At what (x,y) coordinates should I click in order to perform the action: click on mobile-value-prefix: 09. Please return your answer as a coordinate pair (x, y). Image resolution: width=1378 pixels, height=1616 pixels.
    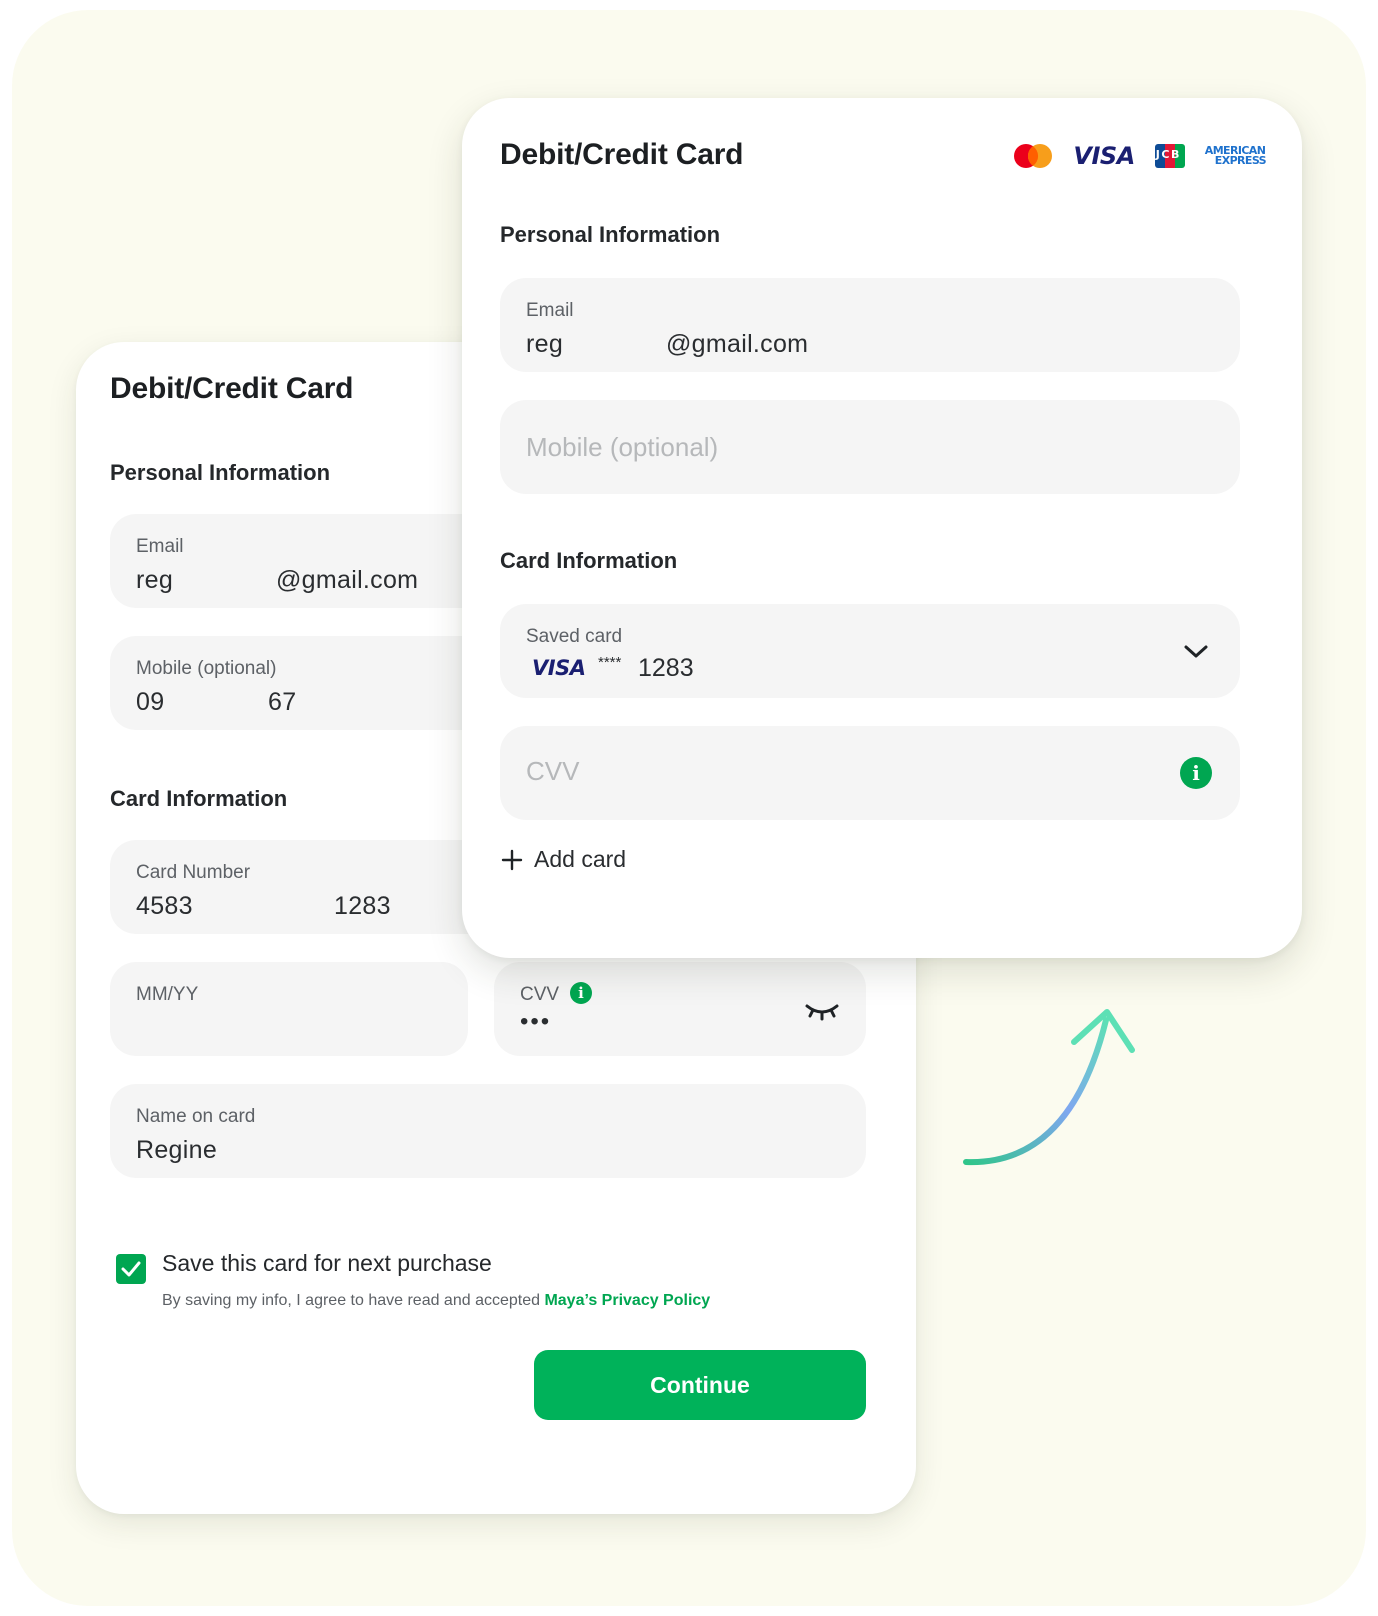
    Looking at the image, I should click on (150, 702).